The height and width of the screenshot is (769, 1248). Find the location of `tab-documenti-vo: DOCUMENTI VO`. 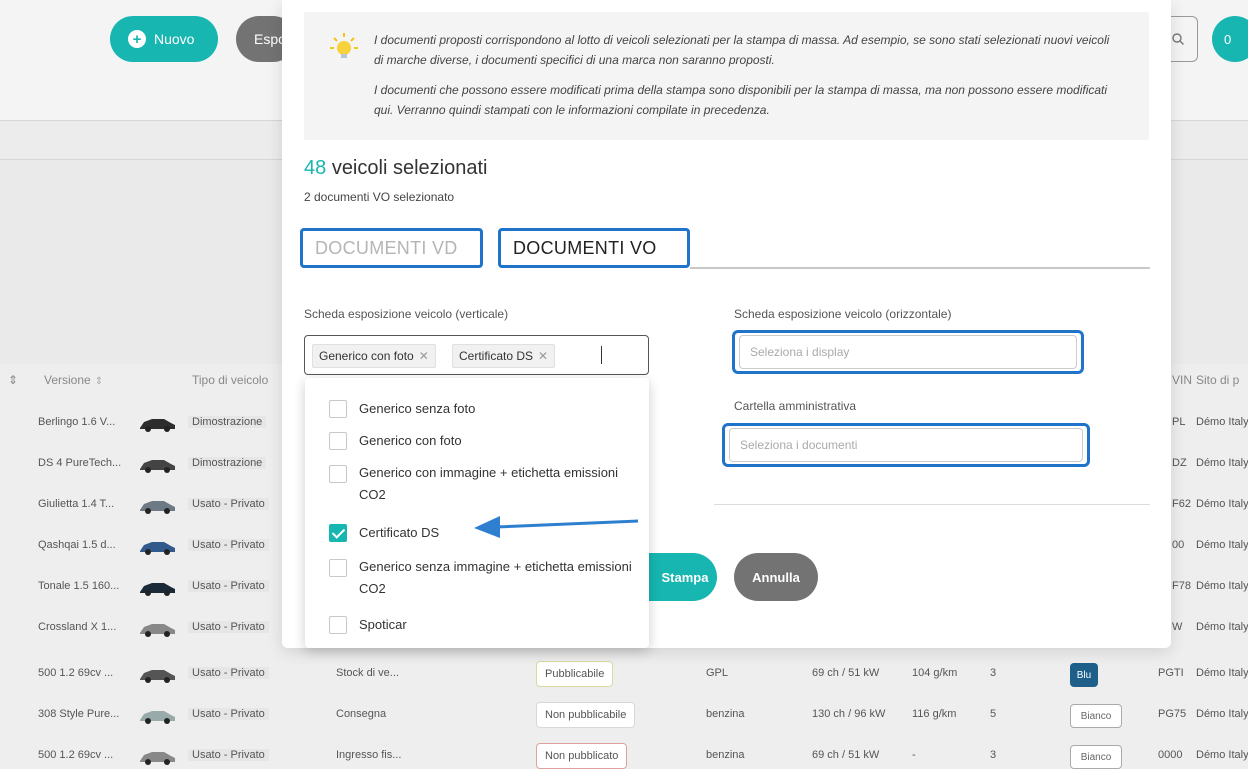

tab-documenti-vo: DOCUMENTI VO is located at coordinates (594, 248).